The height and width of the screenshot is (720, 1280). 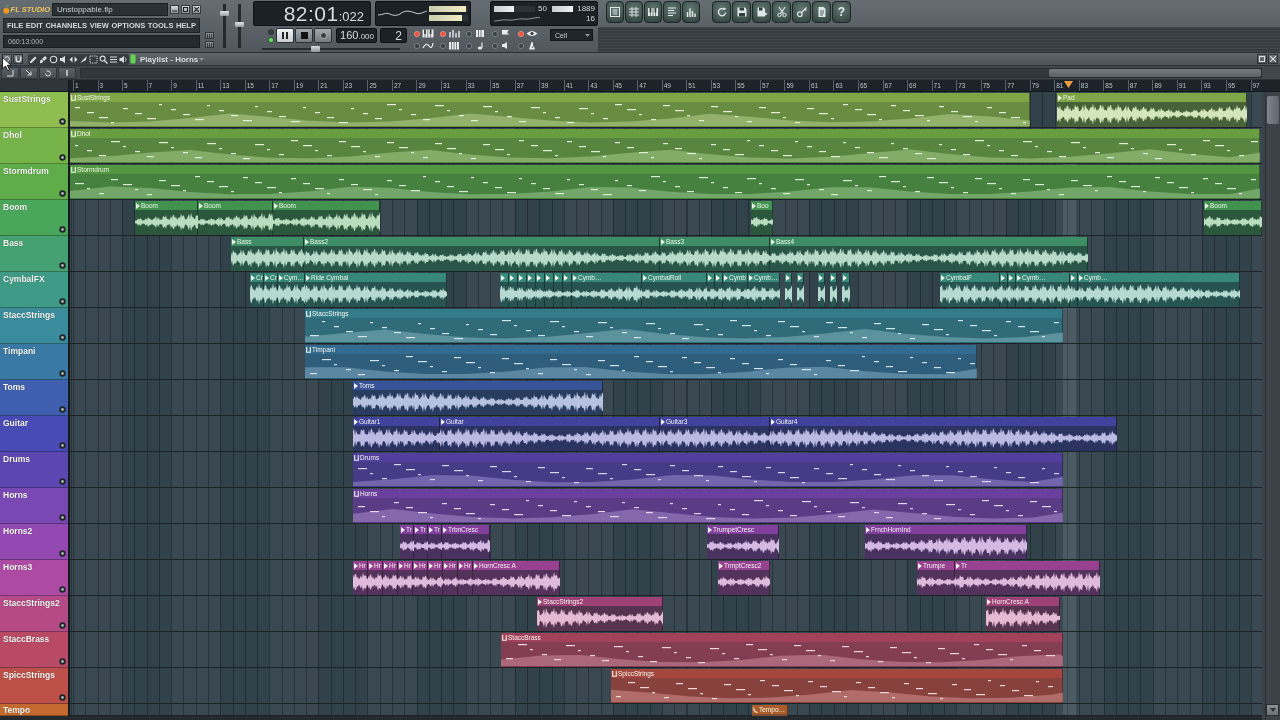 I want to click on stop-button, so click(x=304, y=35).